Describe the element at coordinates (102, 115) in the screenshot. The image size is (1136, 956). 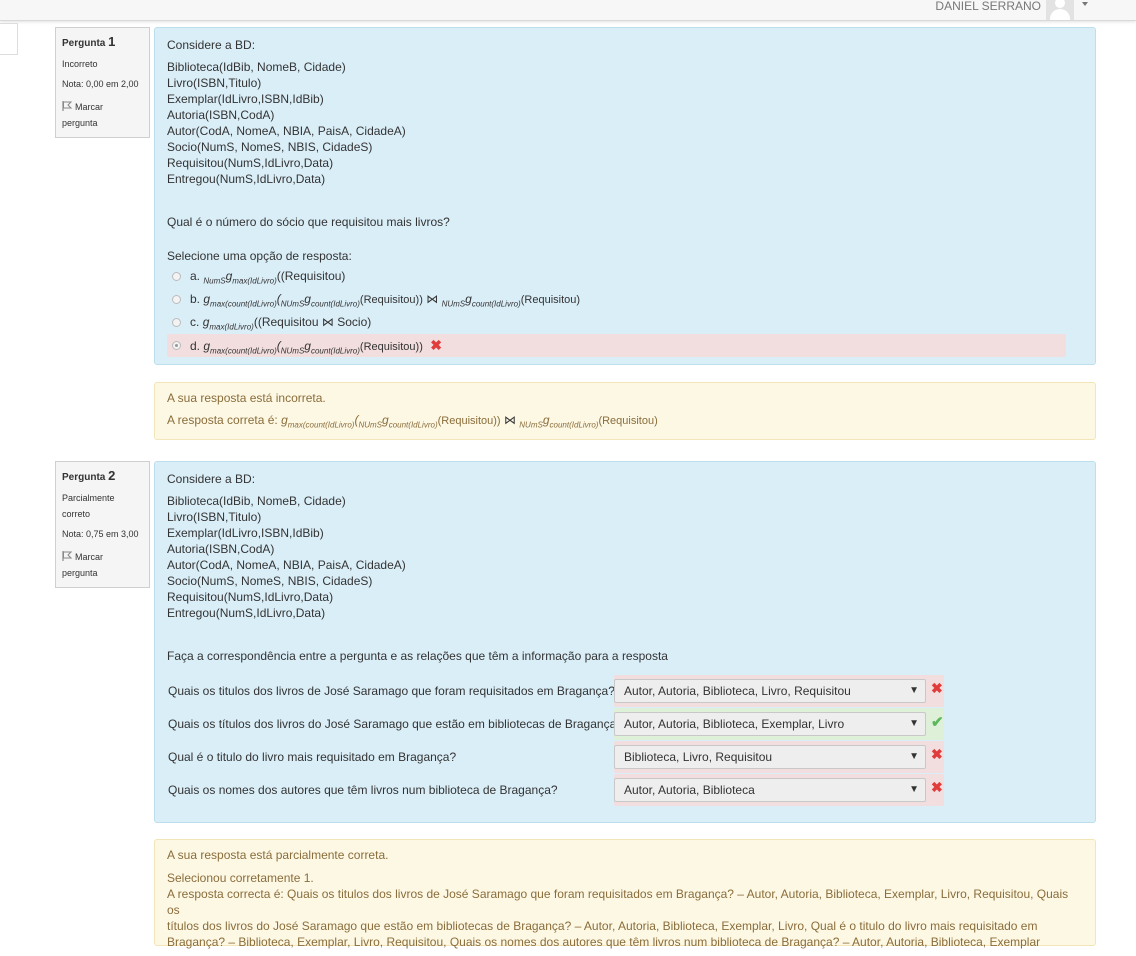
I see `question-1-flag-button: Marcar pergunta` at that location.